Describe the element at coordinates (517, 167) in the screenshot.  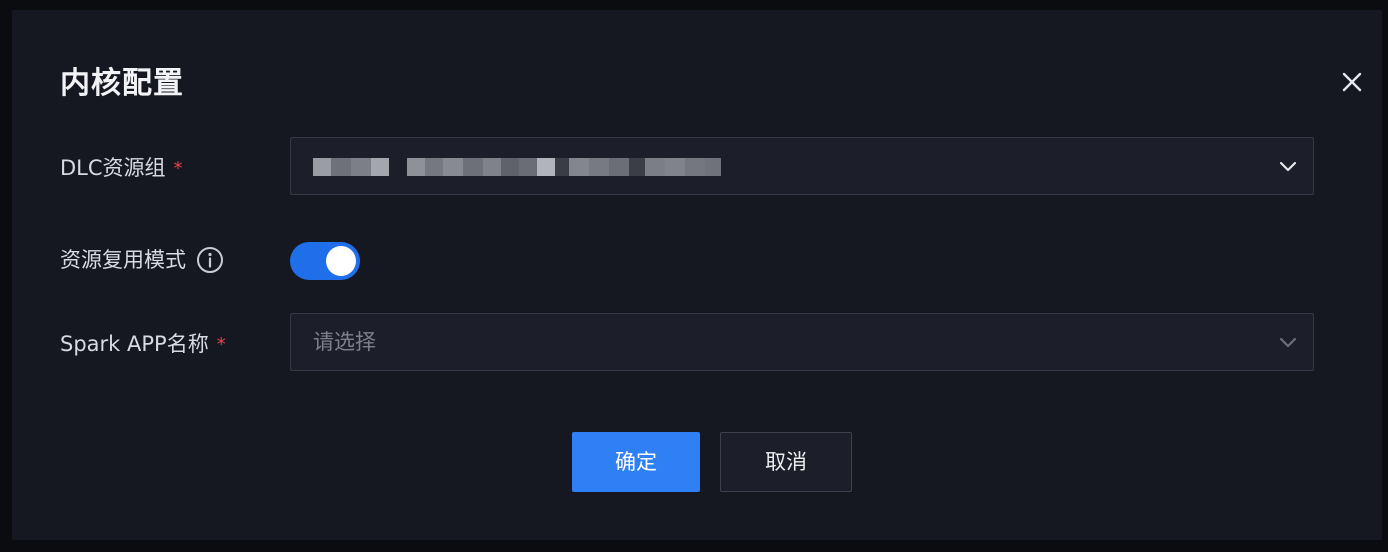
I see `redacted-value` at that location.